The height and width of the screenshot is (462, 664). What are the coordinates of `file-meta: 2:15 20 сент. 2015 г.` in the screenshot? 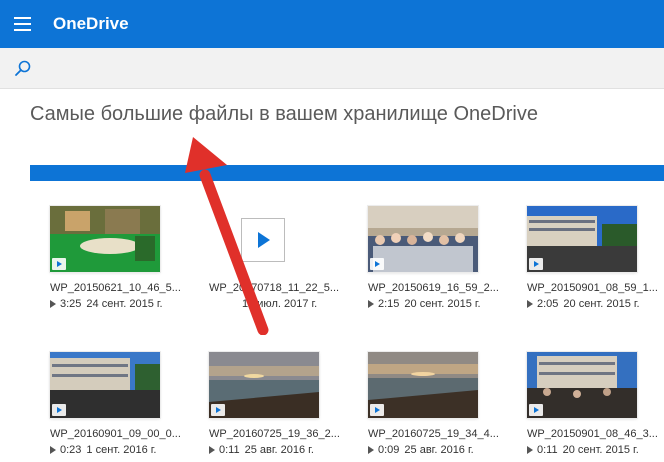 It's located at (442, 304).